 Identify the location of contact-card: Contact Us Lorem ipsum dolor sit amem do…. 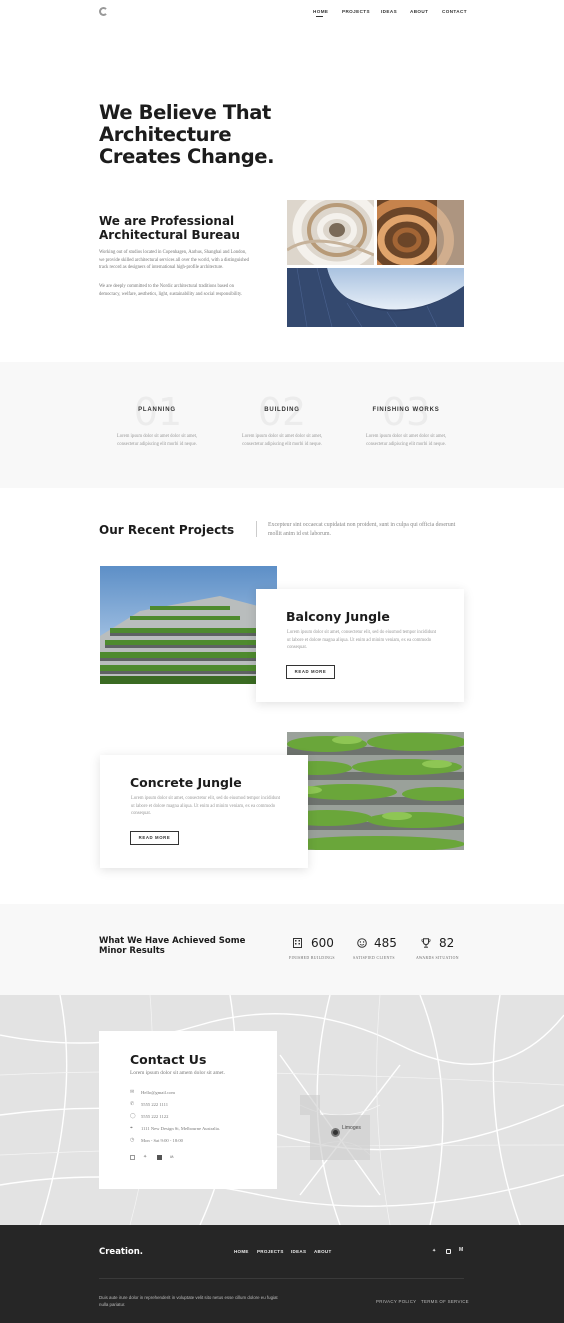
(188, 1110).